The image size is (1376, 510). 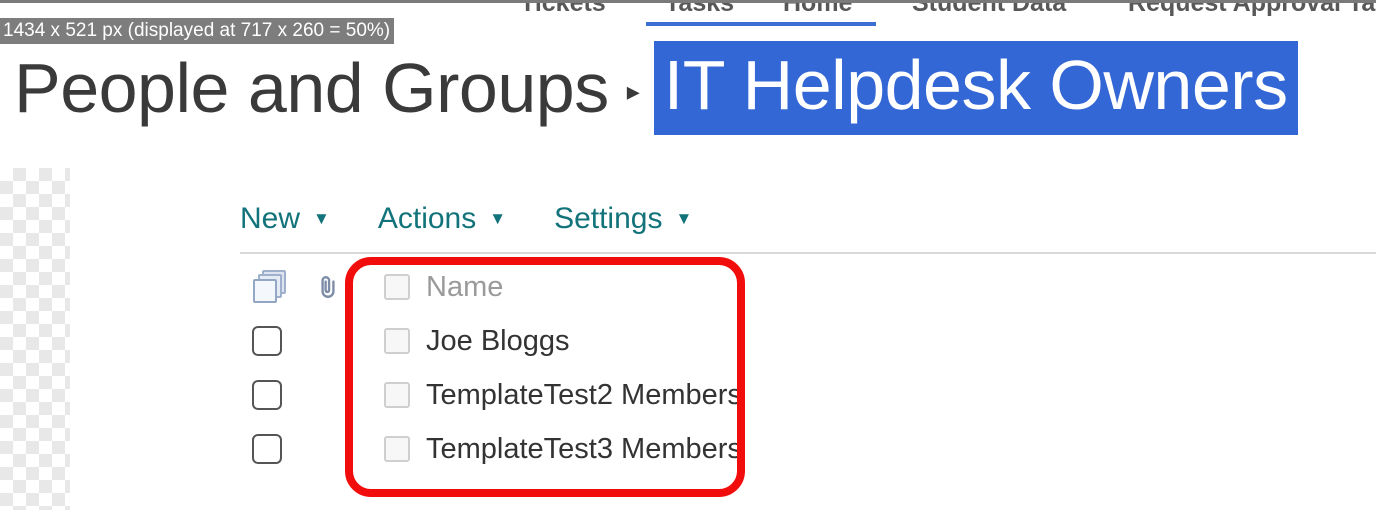 I want to click on row-name-label: Joe Bloggs, so click(x=498, y=340).